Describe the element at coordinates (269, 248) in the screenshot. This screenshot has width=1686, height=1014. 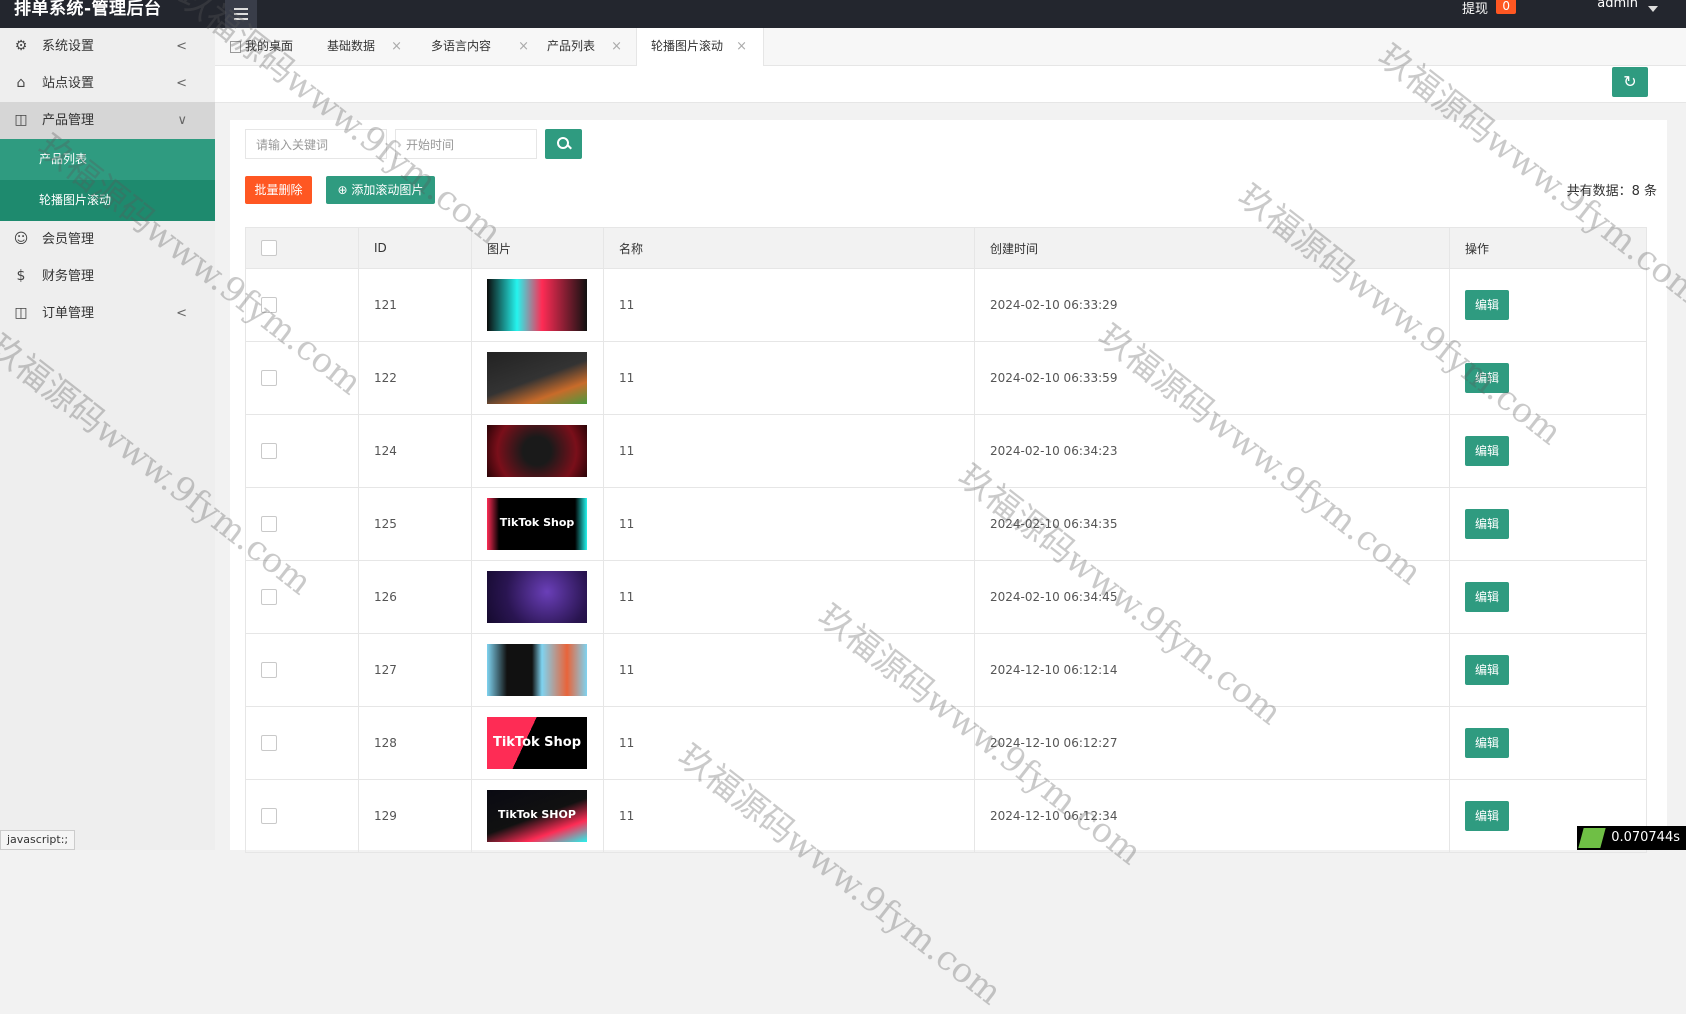
I see `select-all-checkbox` at that location.